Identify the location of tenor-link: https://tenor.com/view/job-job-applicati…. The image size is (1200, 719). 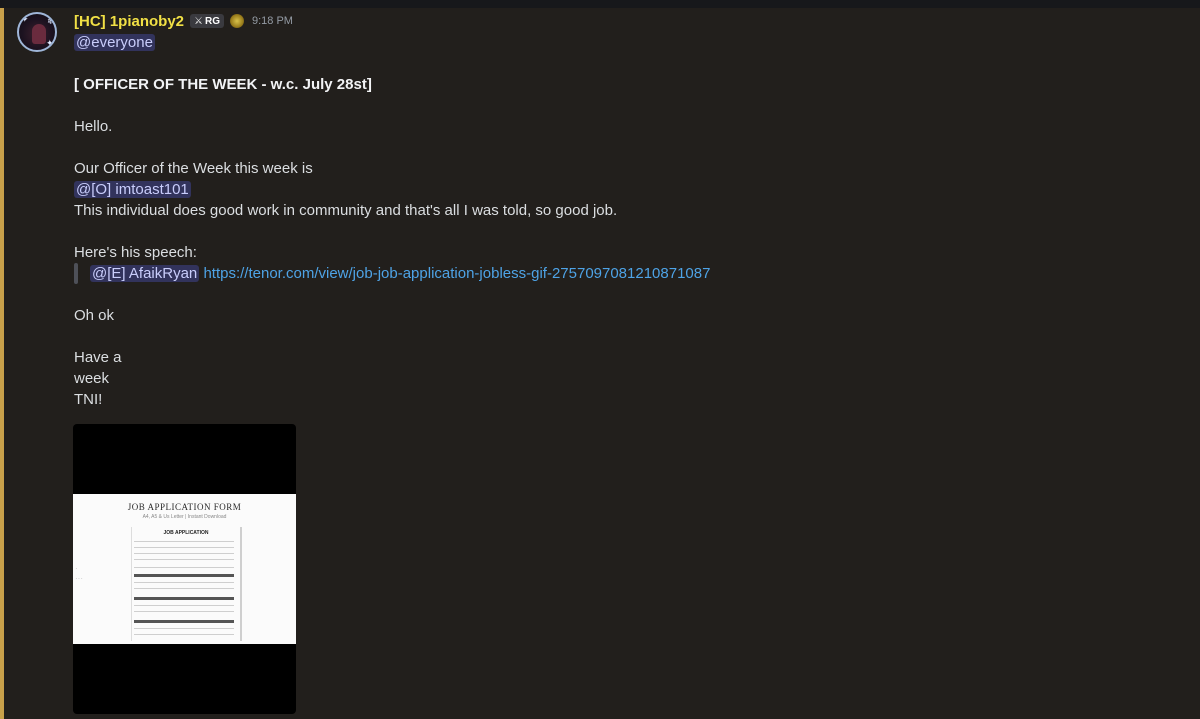
(456, 273).